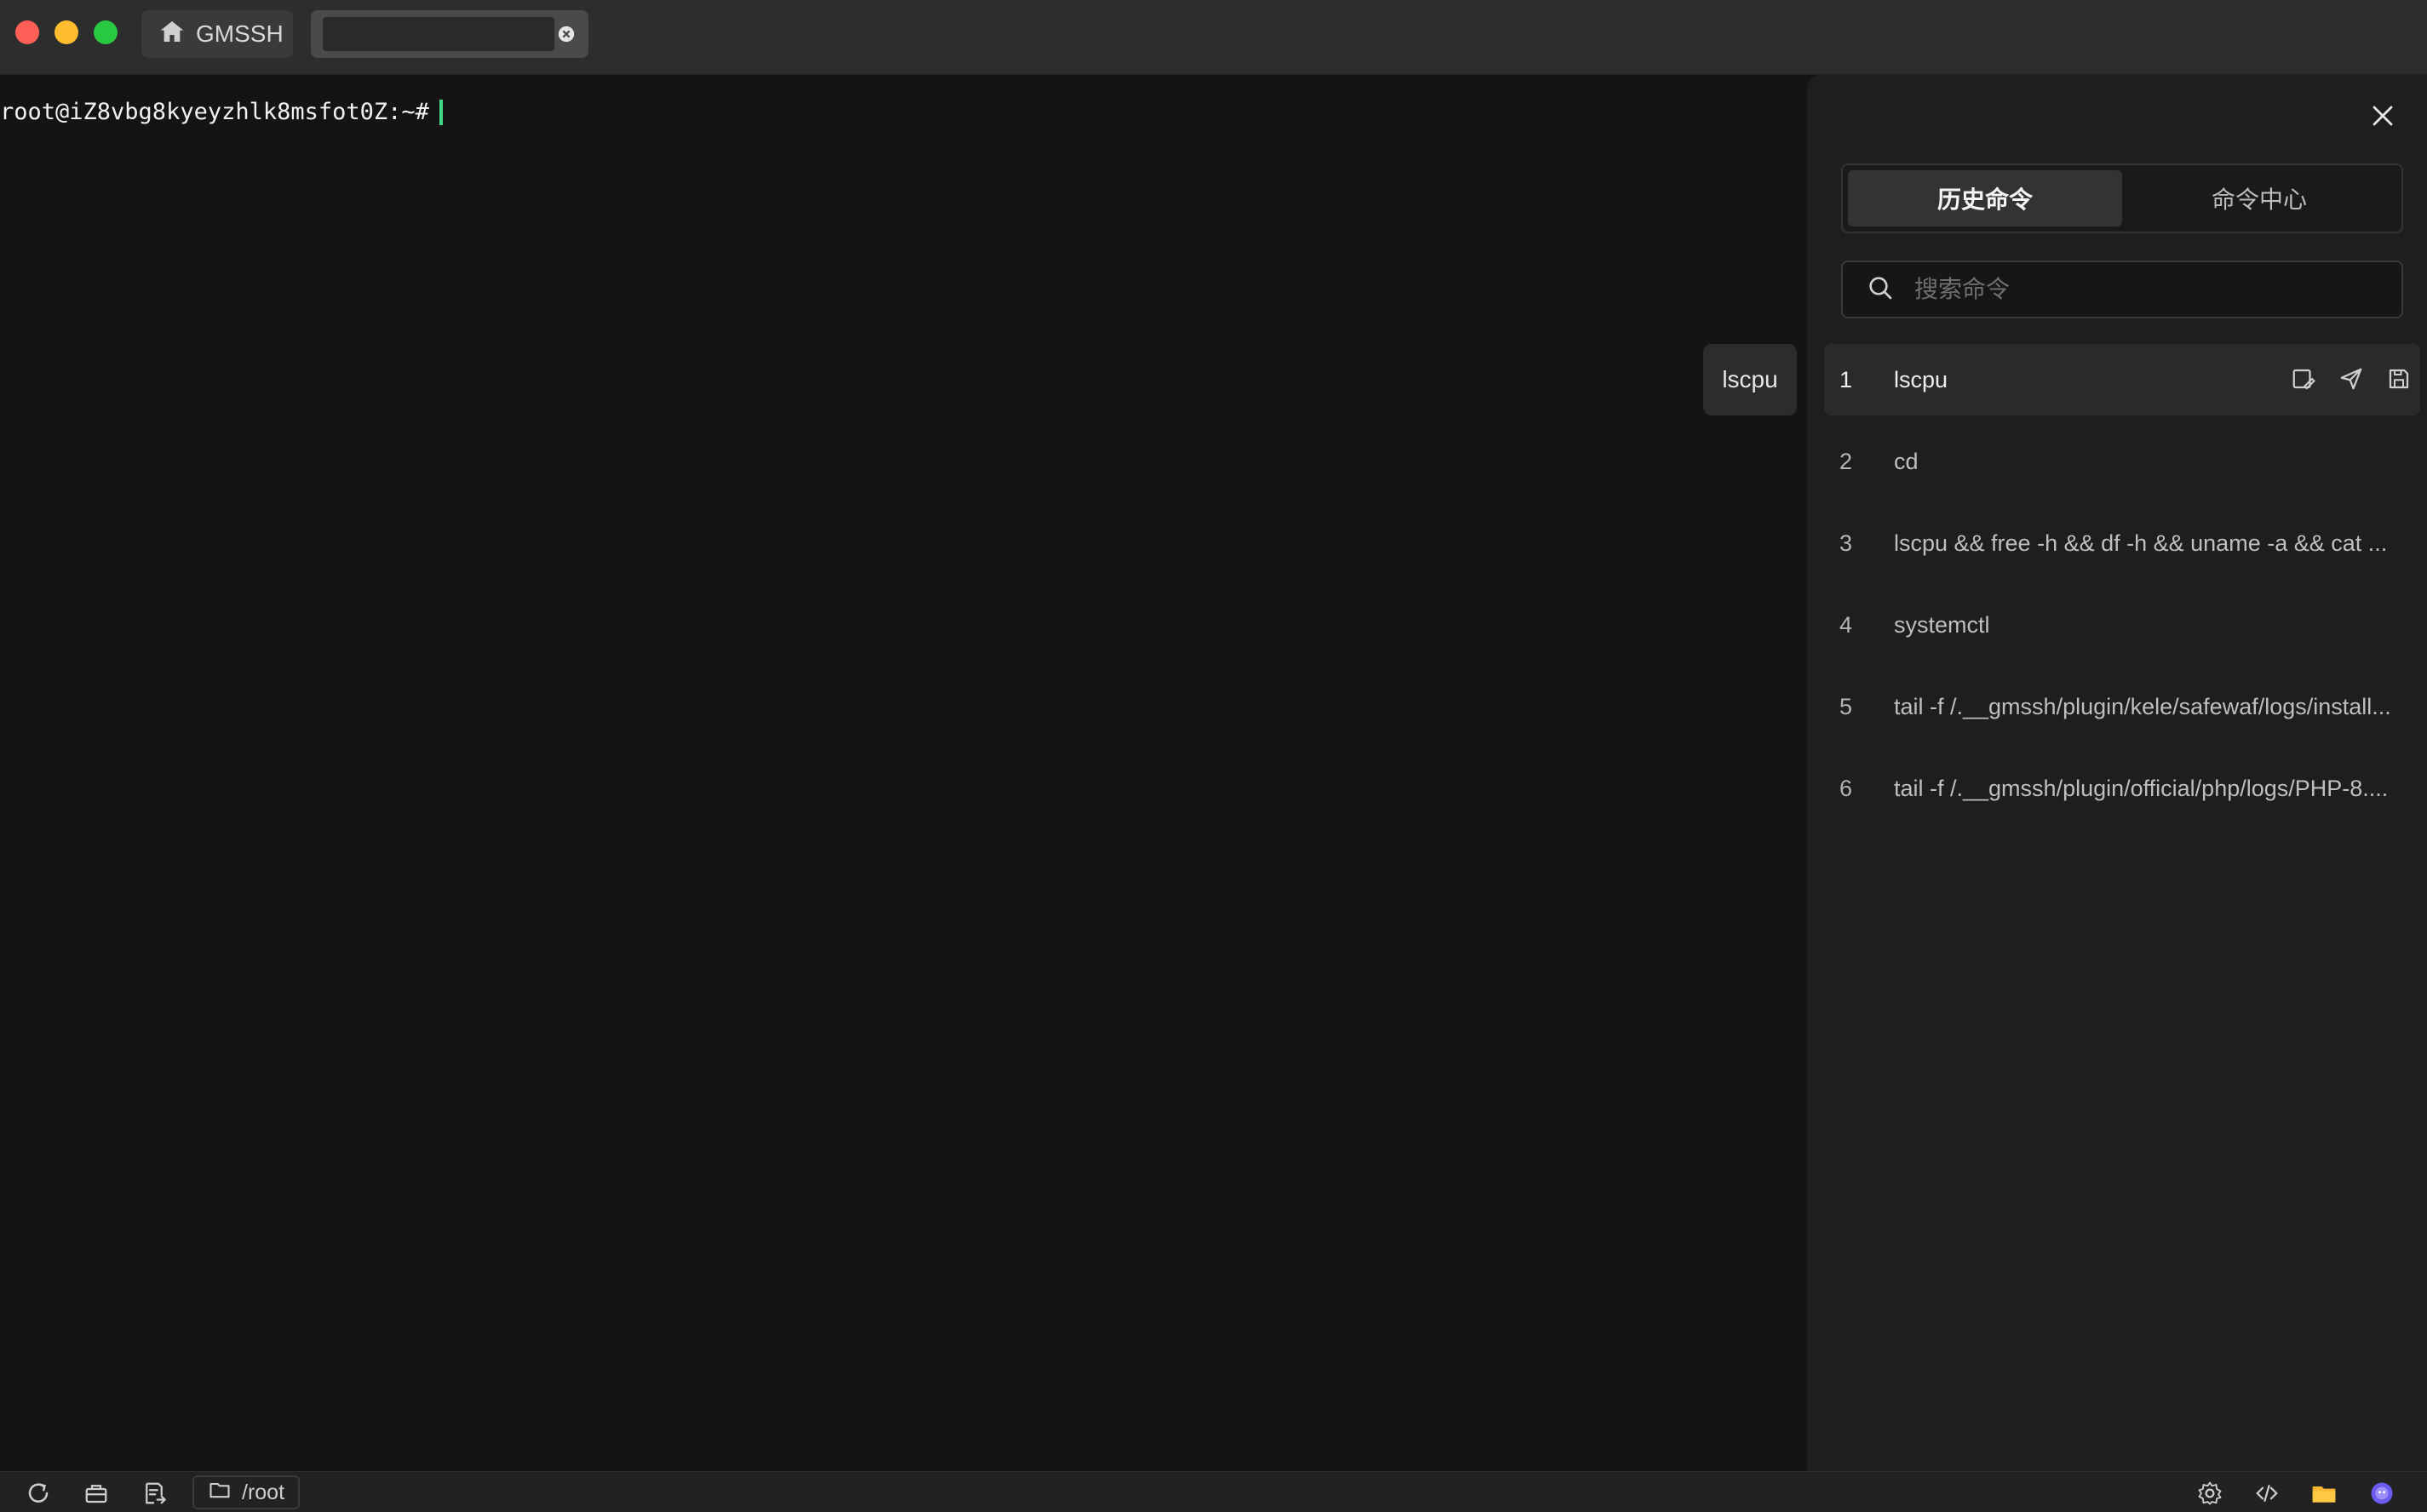 Image resolution: width=2427 pixels, height=1512 pixels. What do you see at coordinates (2398, 378) in the screenshot?
I see `save-icon` at bounding box center [2398, 378].